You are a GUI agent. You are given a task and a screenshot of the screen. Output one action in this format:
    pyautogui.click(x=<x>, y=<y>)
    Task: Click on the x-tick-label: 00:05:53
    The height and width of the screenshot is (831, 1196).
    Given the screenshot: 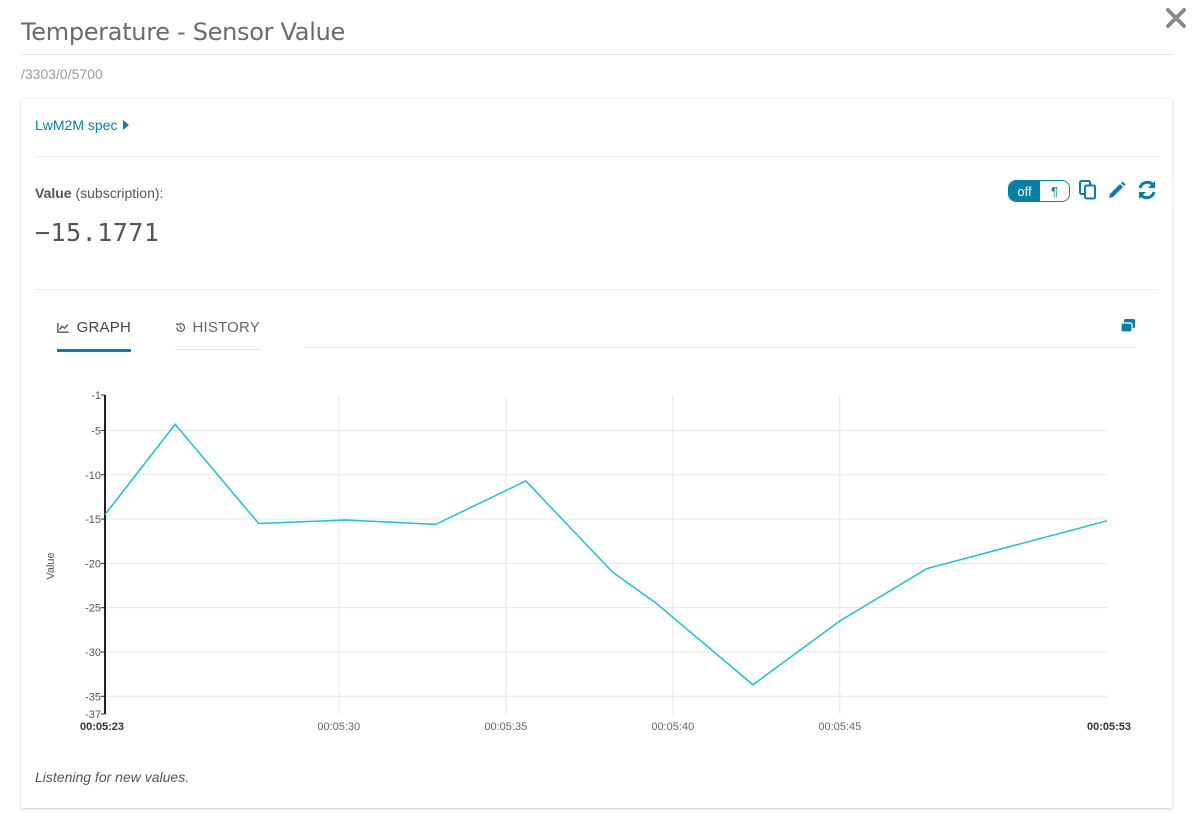 What is the action you would take?
    pyautogui.click(x=1109, y=727)
    